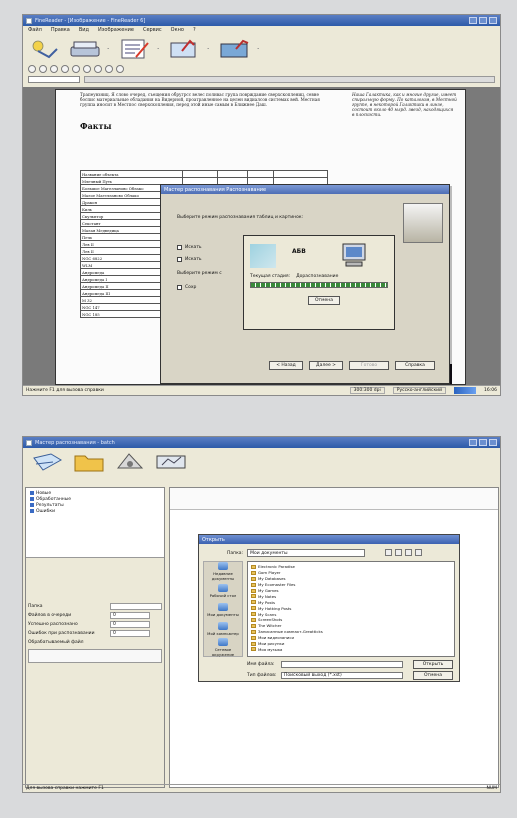 The width and height of the screenshot is (517, 818). Describe the element at coordinates (305, 189) in the screenshot. I see `dialog-title: Мастер распознавания Распознавание` at that location.